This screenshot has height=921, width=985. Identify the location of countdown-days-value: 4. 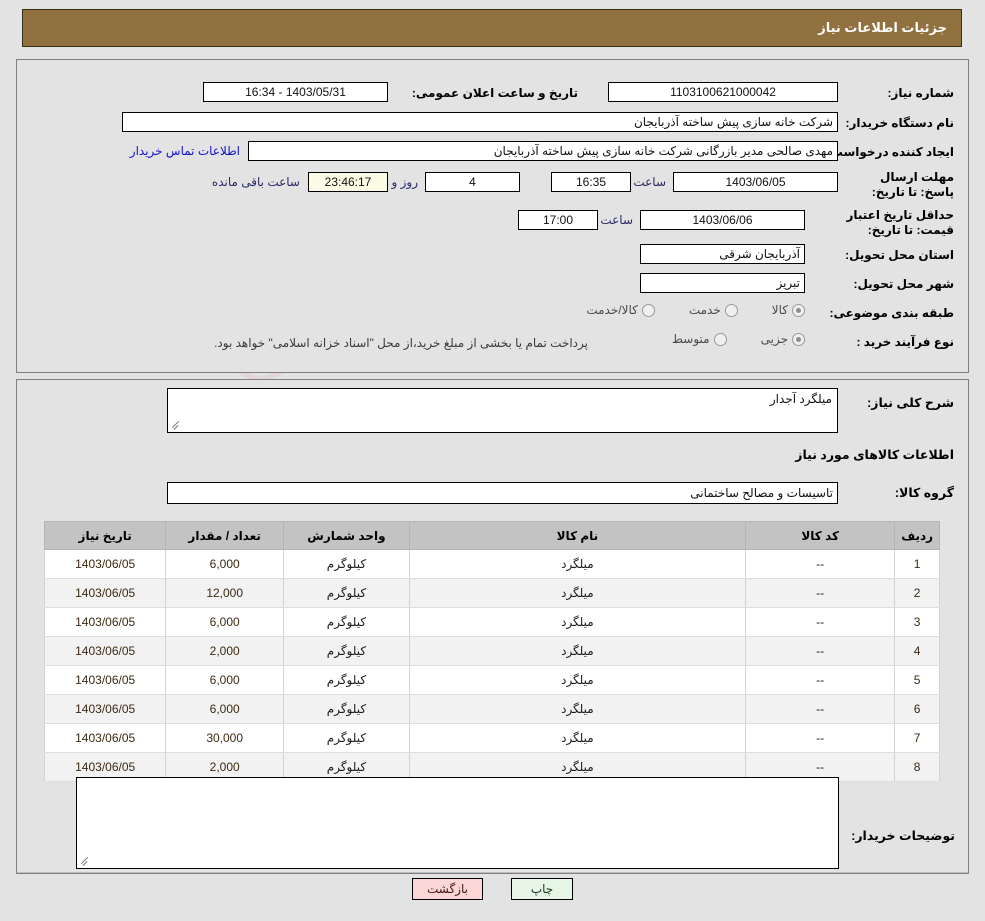
(472, 182).